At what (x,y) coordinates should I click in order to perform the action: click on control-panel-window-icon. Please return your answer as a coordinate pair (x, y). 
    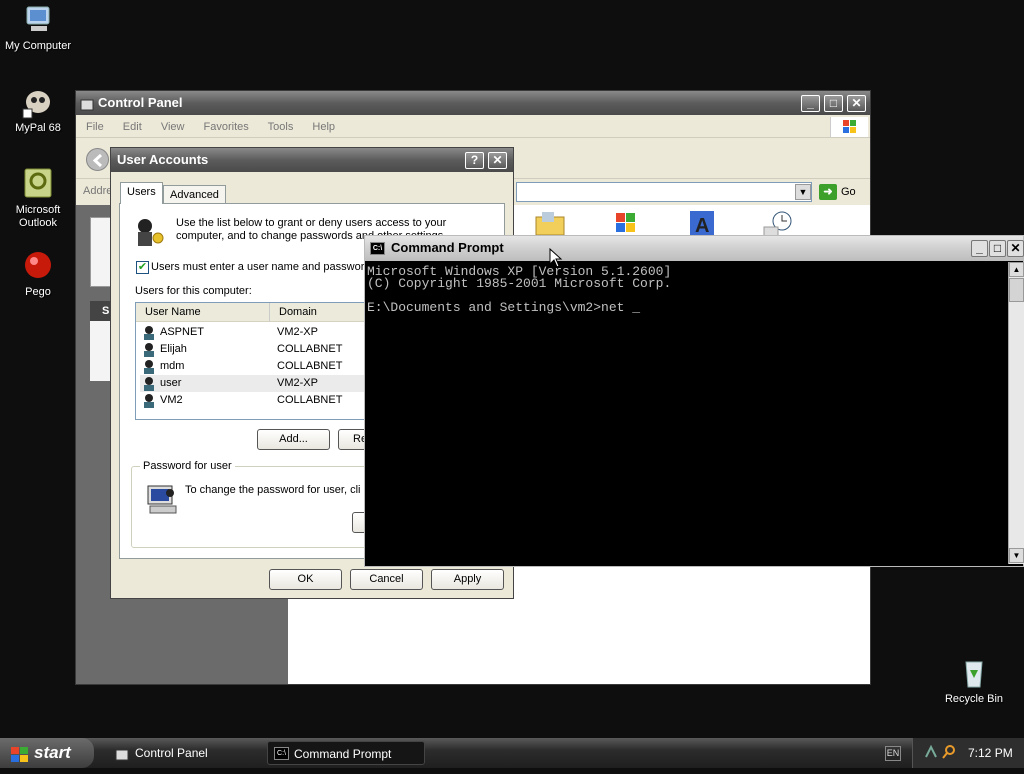
    Looking at the image, I should click on (87, 103).